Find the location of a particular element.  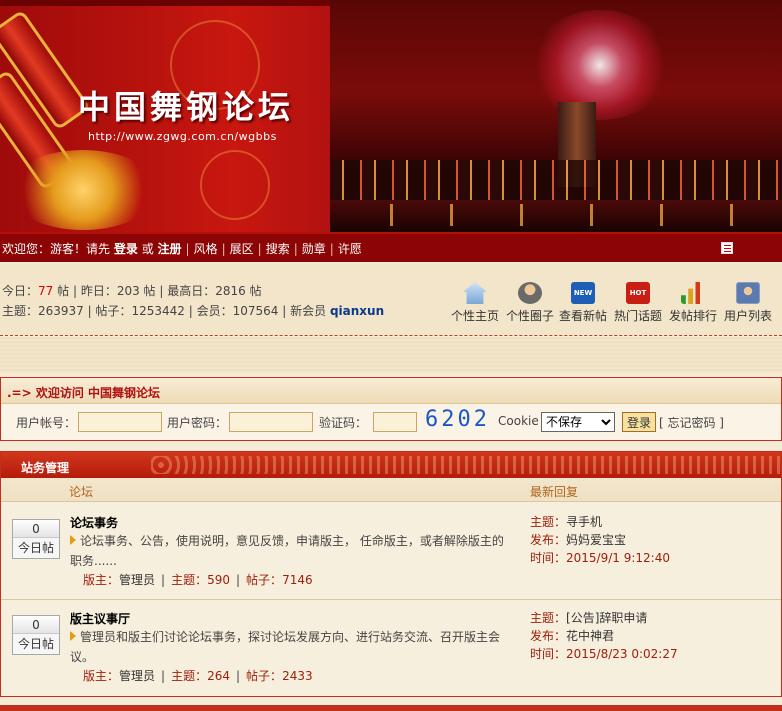

today-post-count: 77 is located at coordinates (46, 291).